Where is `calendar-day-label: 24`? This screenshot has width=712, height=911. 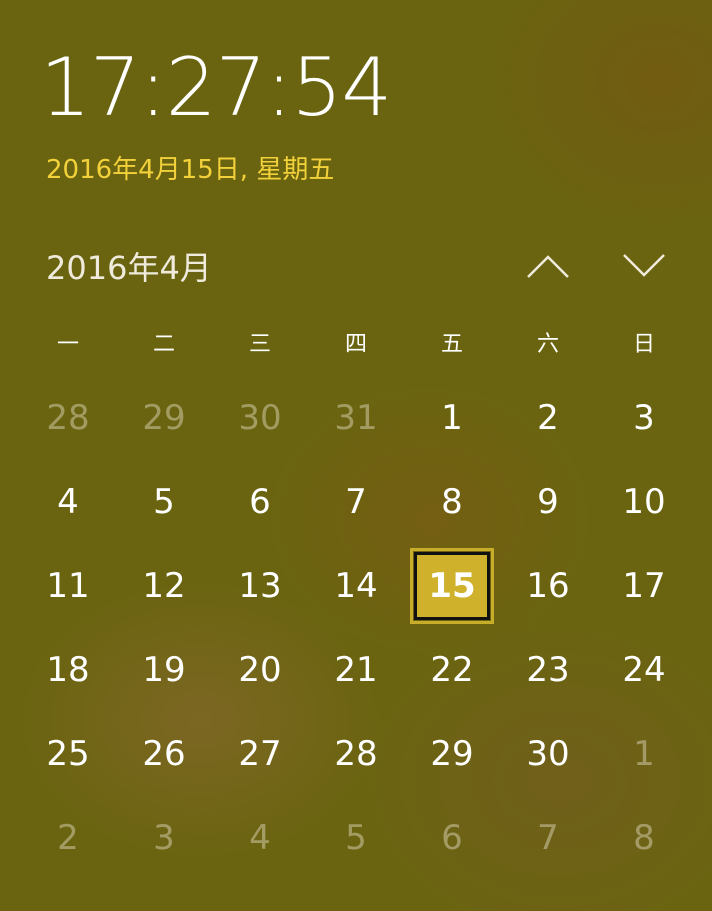
calendar-day-label: 24 is located at coordinates (644, 670).